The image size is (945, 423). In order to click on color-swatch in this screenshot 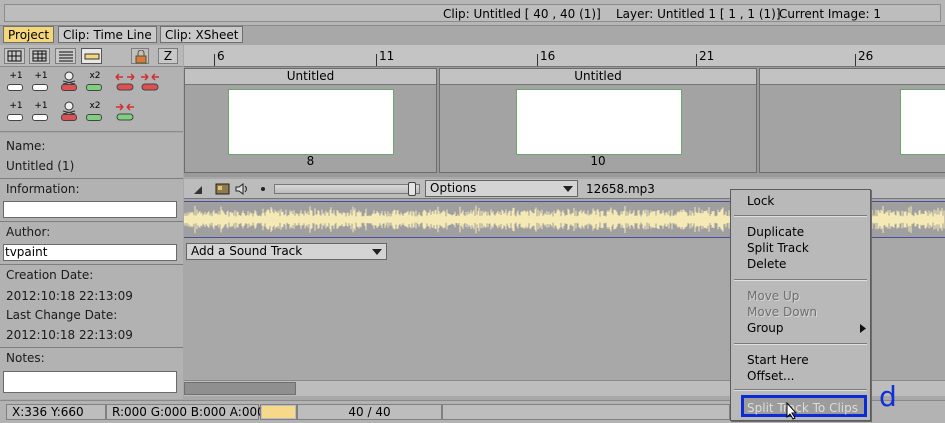, I will do `click(278, 412)`.